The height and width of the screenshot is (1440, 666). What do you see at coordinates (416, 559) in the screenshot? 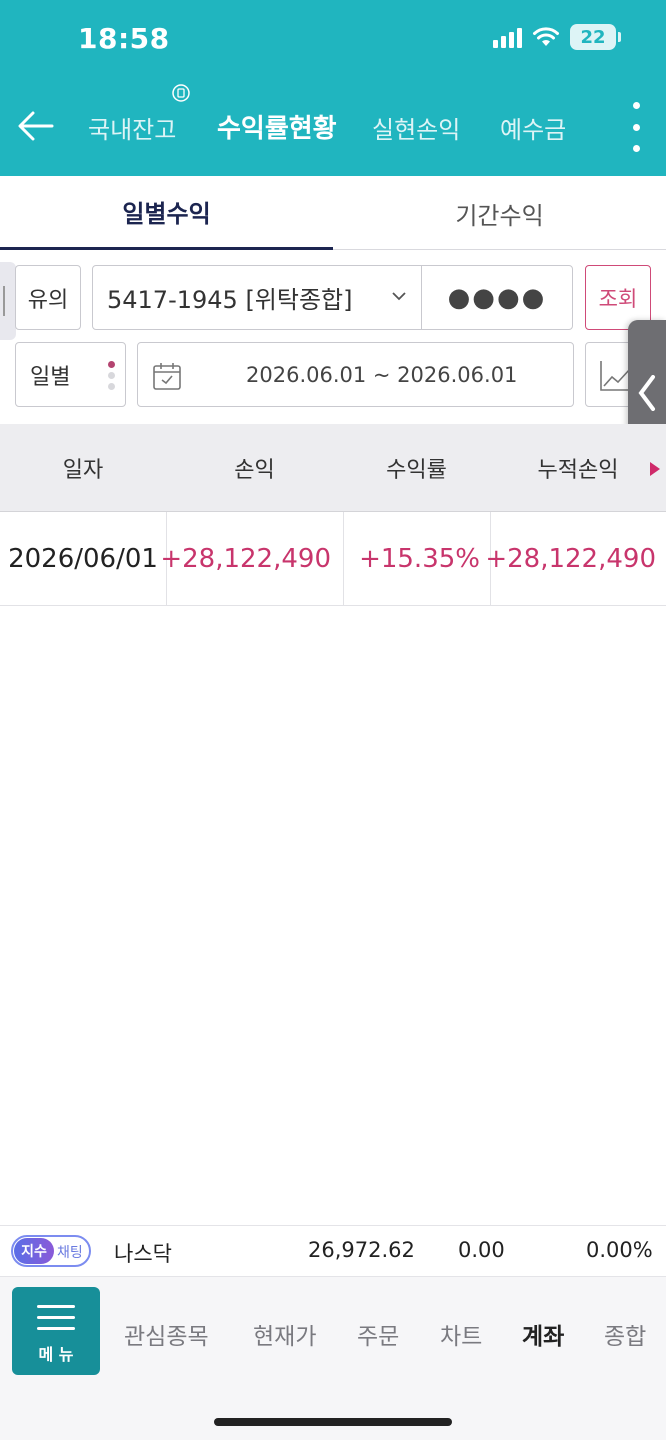
I see `row-rate: +15.35%` at bounding box center [416, 559].